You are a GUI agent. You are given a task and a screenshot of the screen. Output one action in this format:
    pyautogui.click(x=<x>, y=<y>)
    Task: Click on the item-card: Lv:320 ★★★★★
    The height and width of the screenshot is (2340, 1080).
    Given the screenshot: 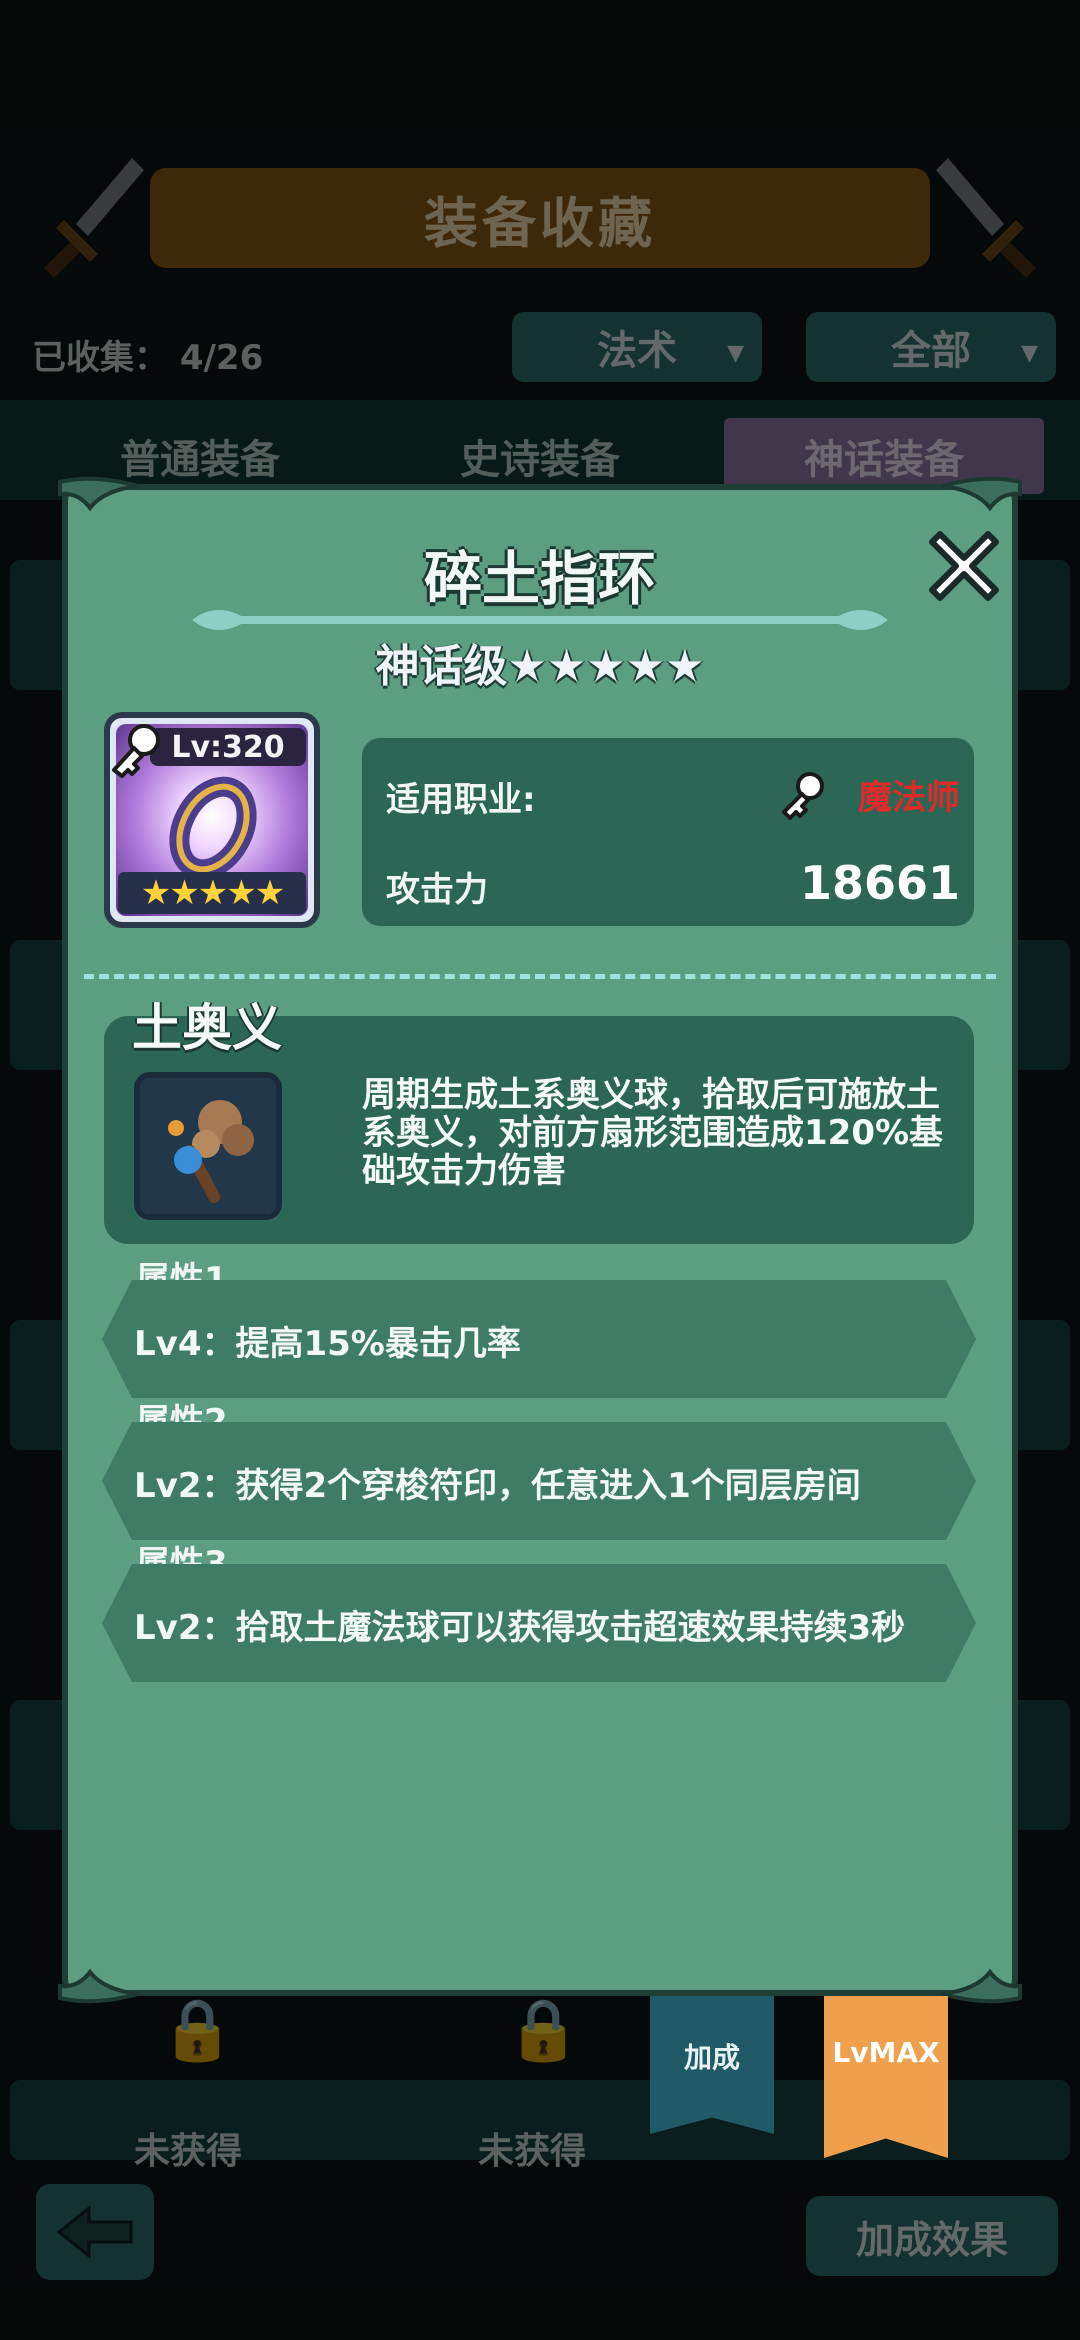 What is the action you would take?
    pyautogui.click(x=212, y=820)
    